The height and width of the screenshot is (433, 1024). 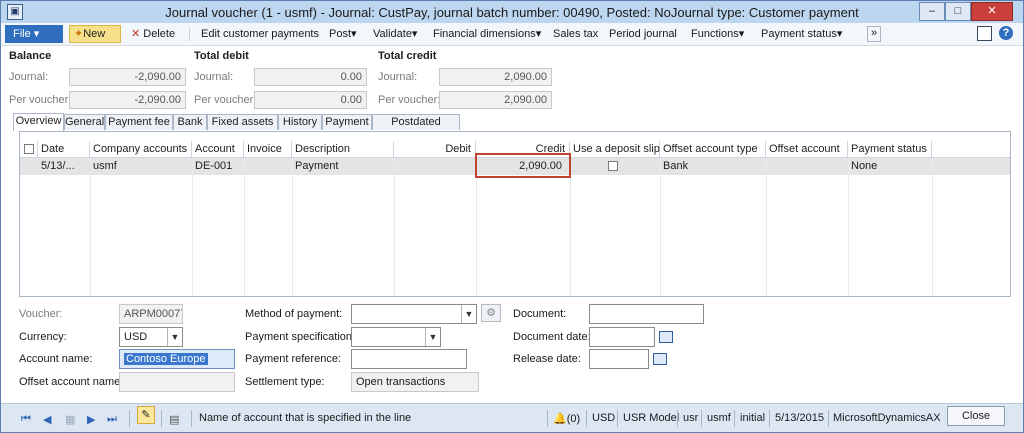 I want to click on layer-indicator: initial, so click(x=752, y=418).